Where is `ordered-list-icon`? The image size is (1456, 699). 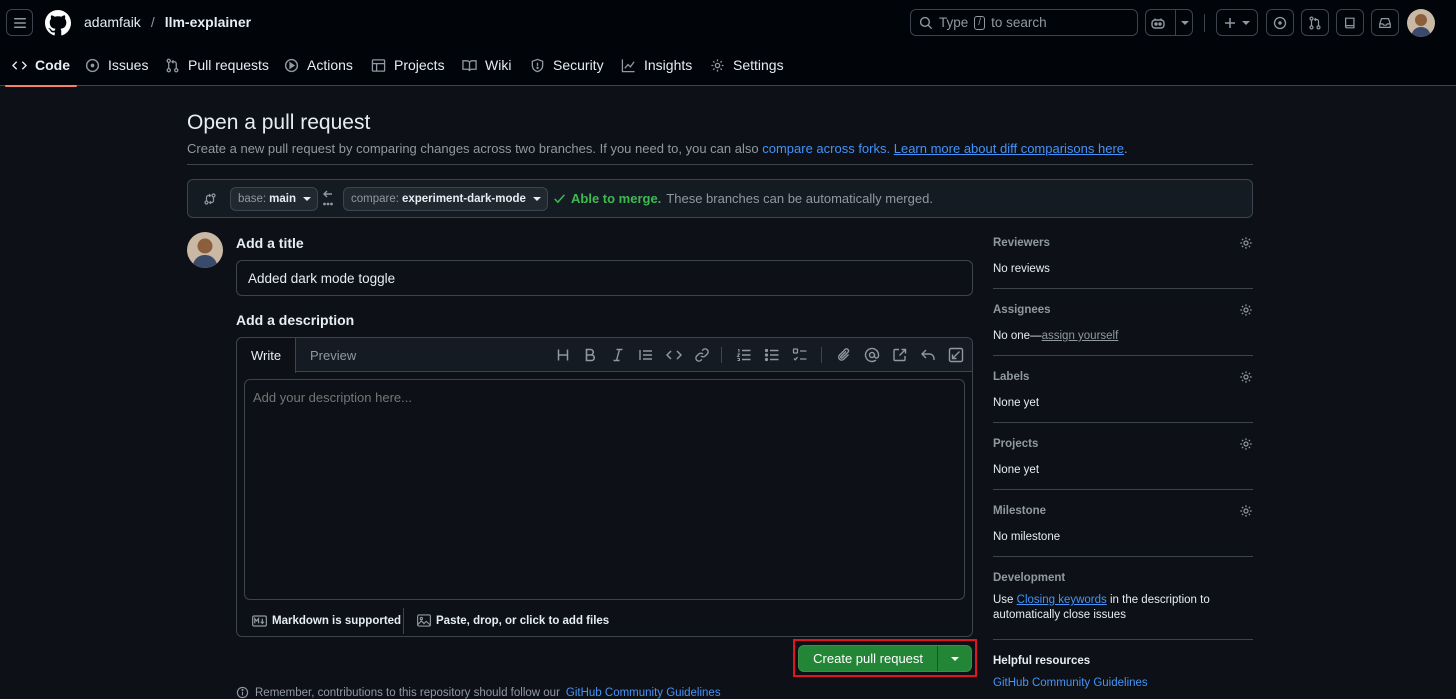 ordered-list-icon is located at coordinates (744, 355).